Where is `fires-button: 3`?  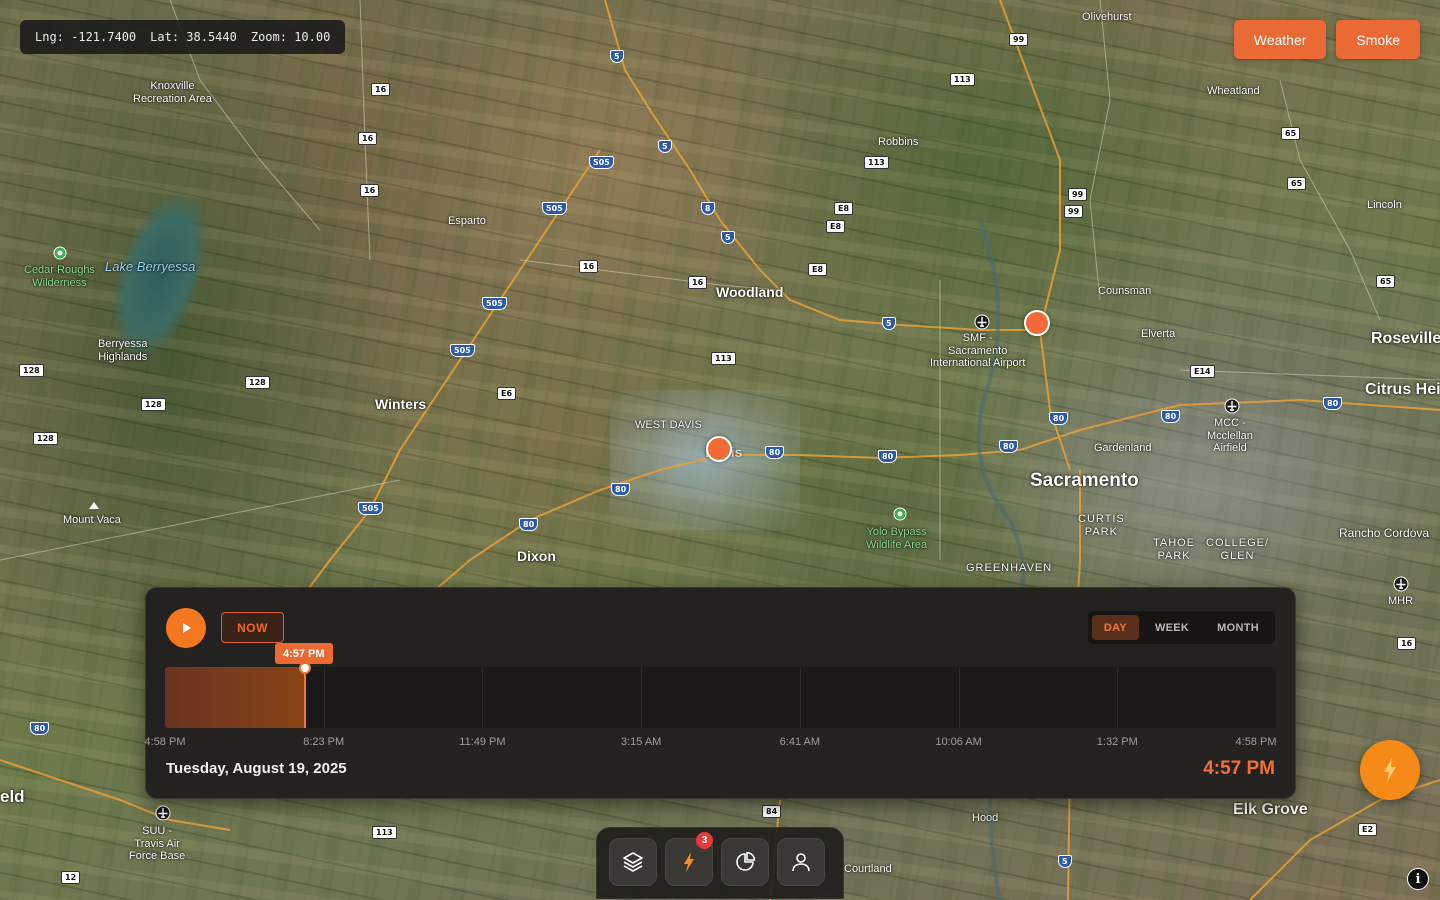
fires-button: 3 is located at coordinates (689, 859).